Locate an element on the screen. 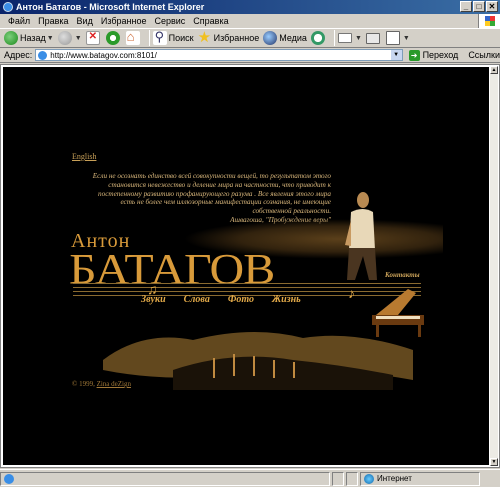 This screenshot has height=487, width=500. search-button: Поиск is located at coordinates (173, 37).